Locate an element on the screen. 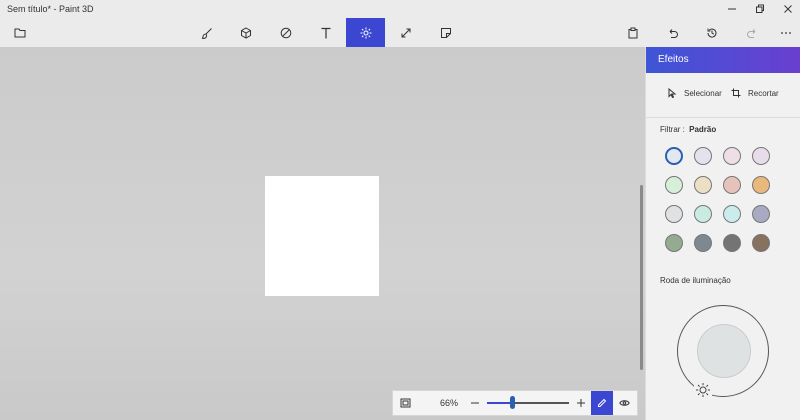 This screenshot has width=800, height=420. sun-icon is located at coordinates (703, 390).